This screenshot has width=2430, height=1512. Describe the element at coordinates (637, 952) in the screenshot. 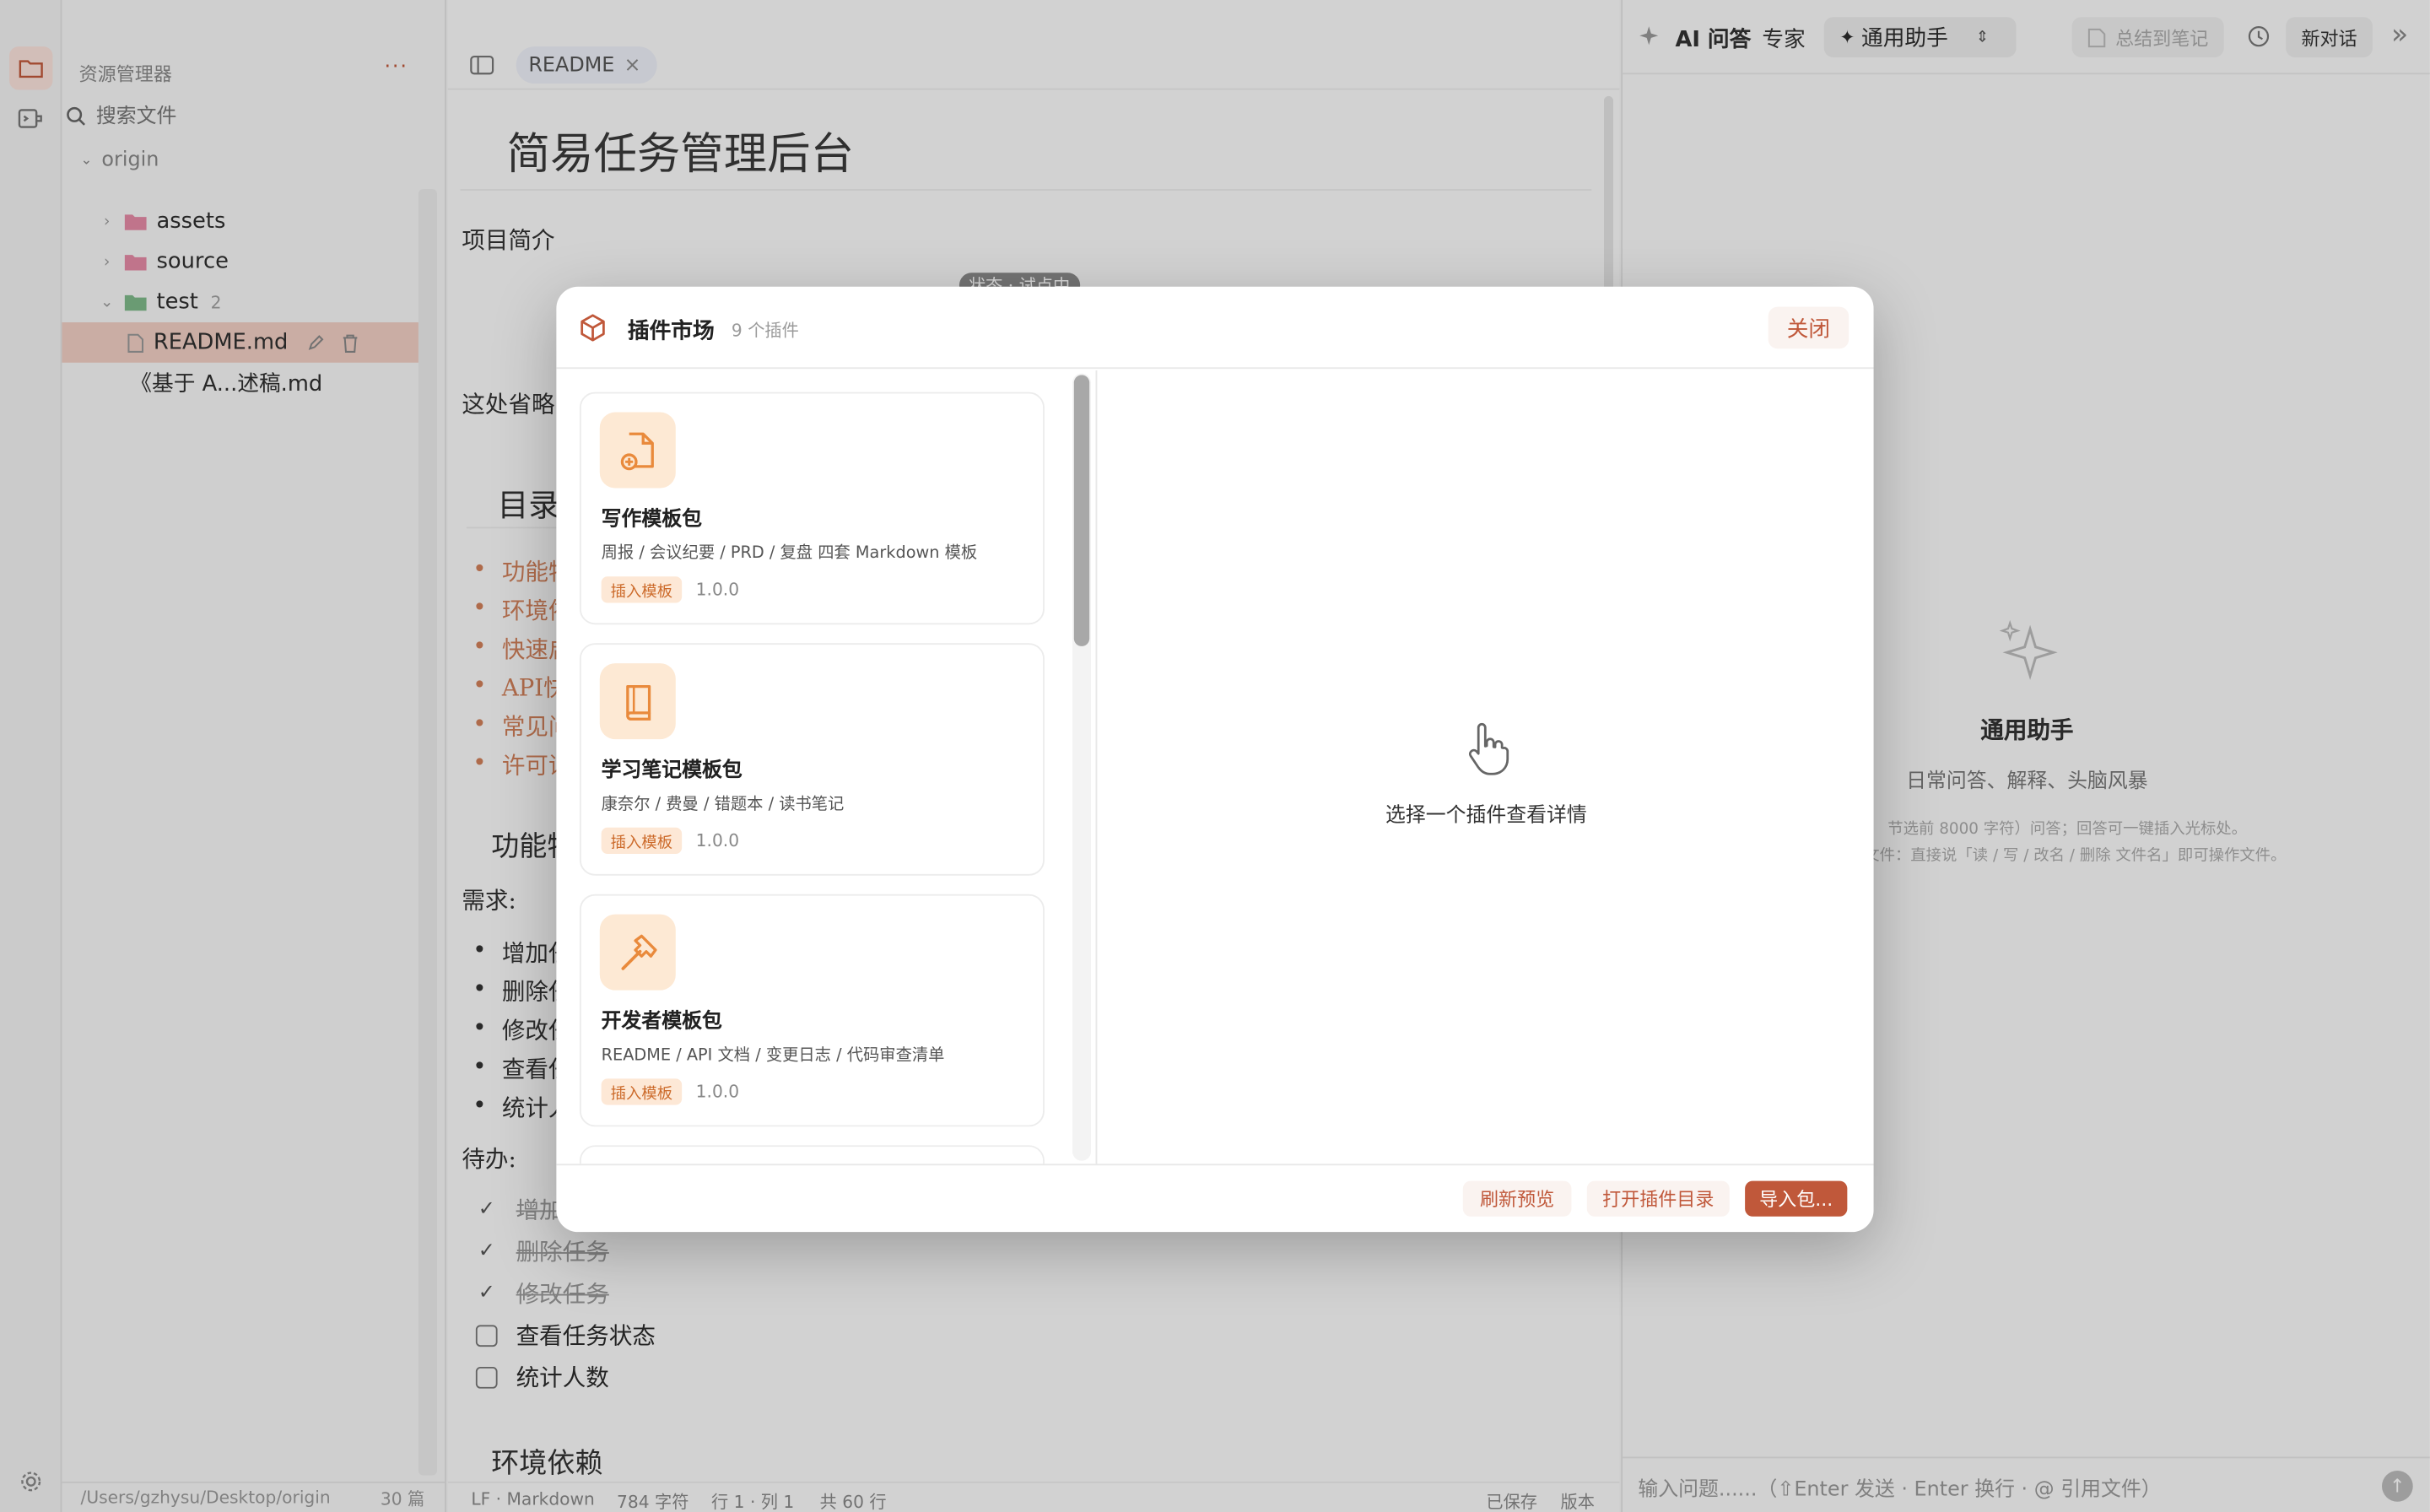

I see `hammer-icon` at that location.